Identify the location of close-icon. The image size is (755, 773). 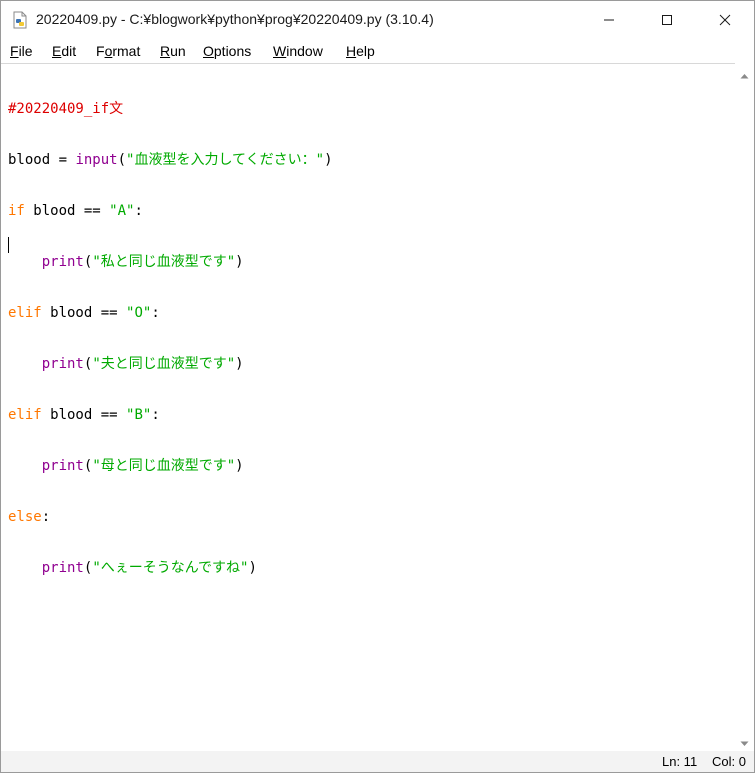
(725, 20).